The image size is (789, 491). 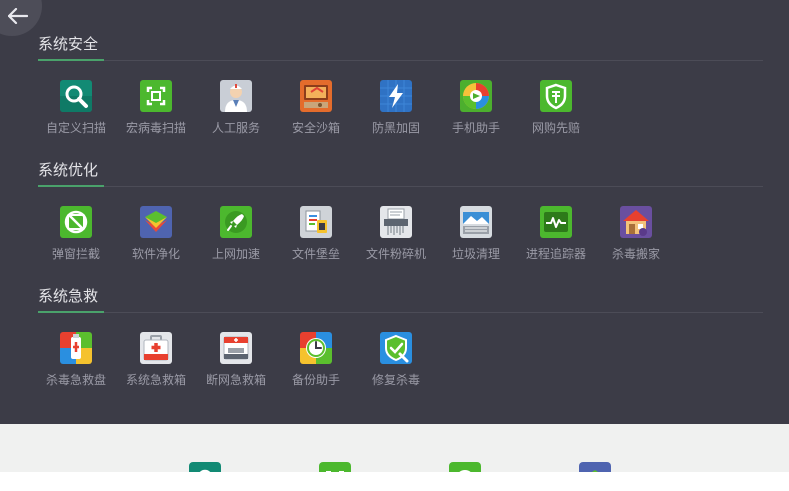 I want to click on tool-file-shredder: 文件粉碎机, so click(x=396, y=239).